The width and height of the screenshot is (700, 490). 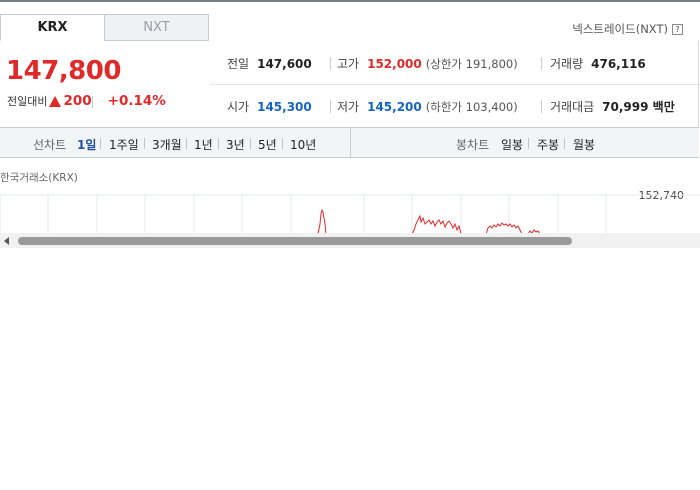 What do you see at coordinates (27, 101) in the screenshot?
I see `change-label: 전일대비` at bounding box center [27, 101].